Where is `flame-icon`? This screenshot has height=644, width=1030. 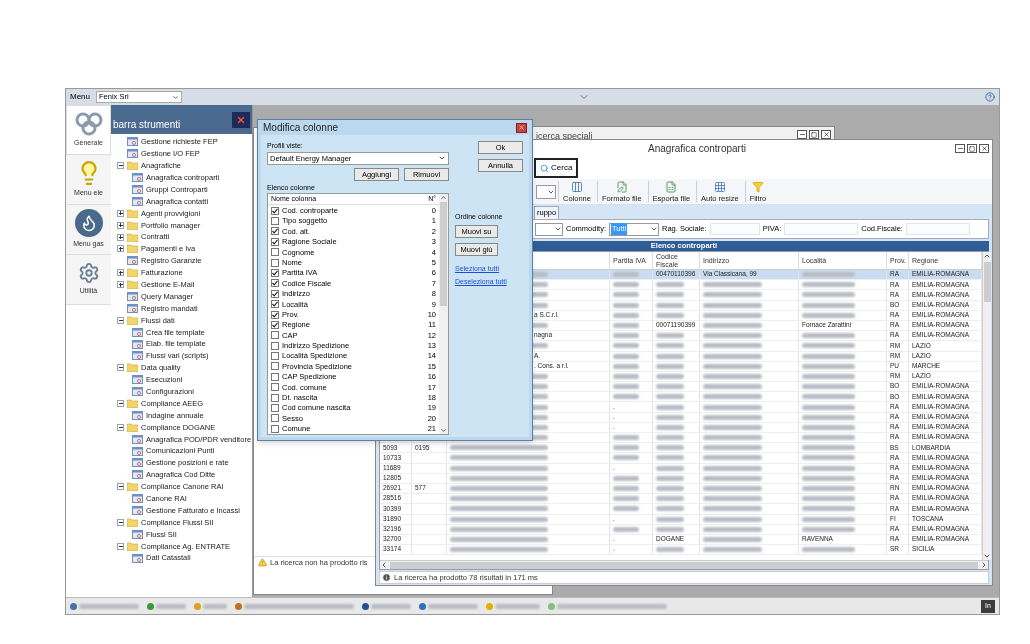
flame-icon is located at coordinates (88, 223).